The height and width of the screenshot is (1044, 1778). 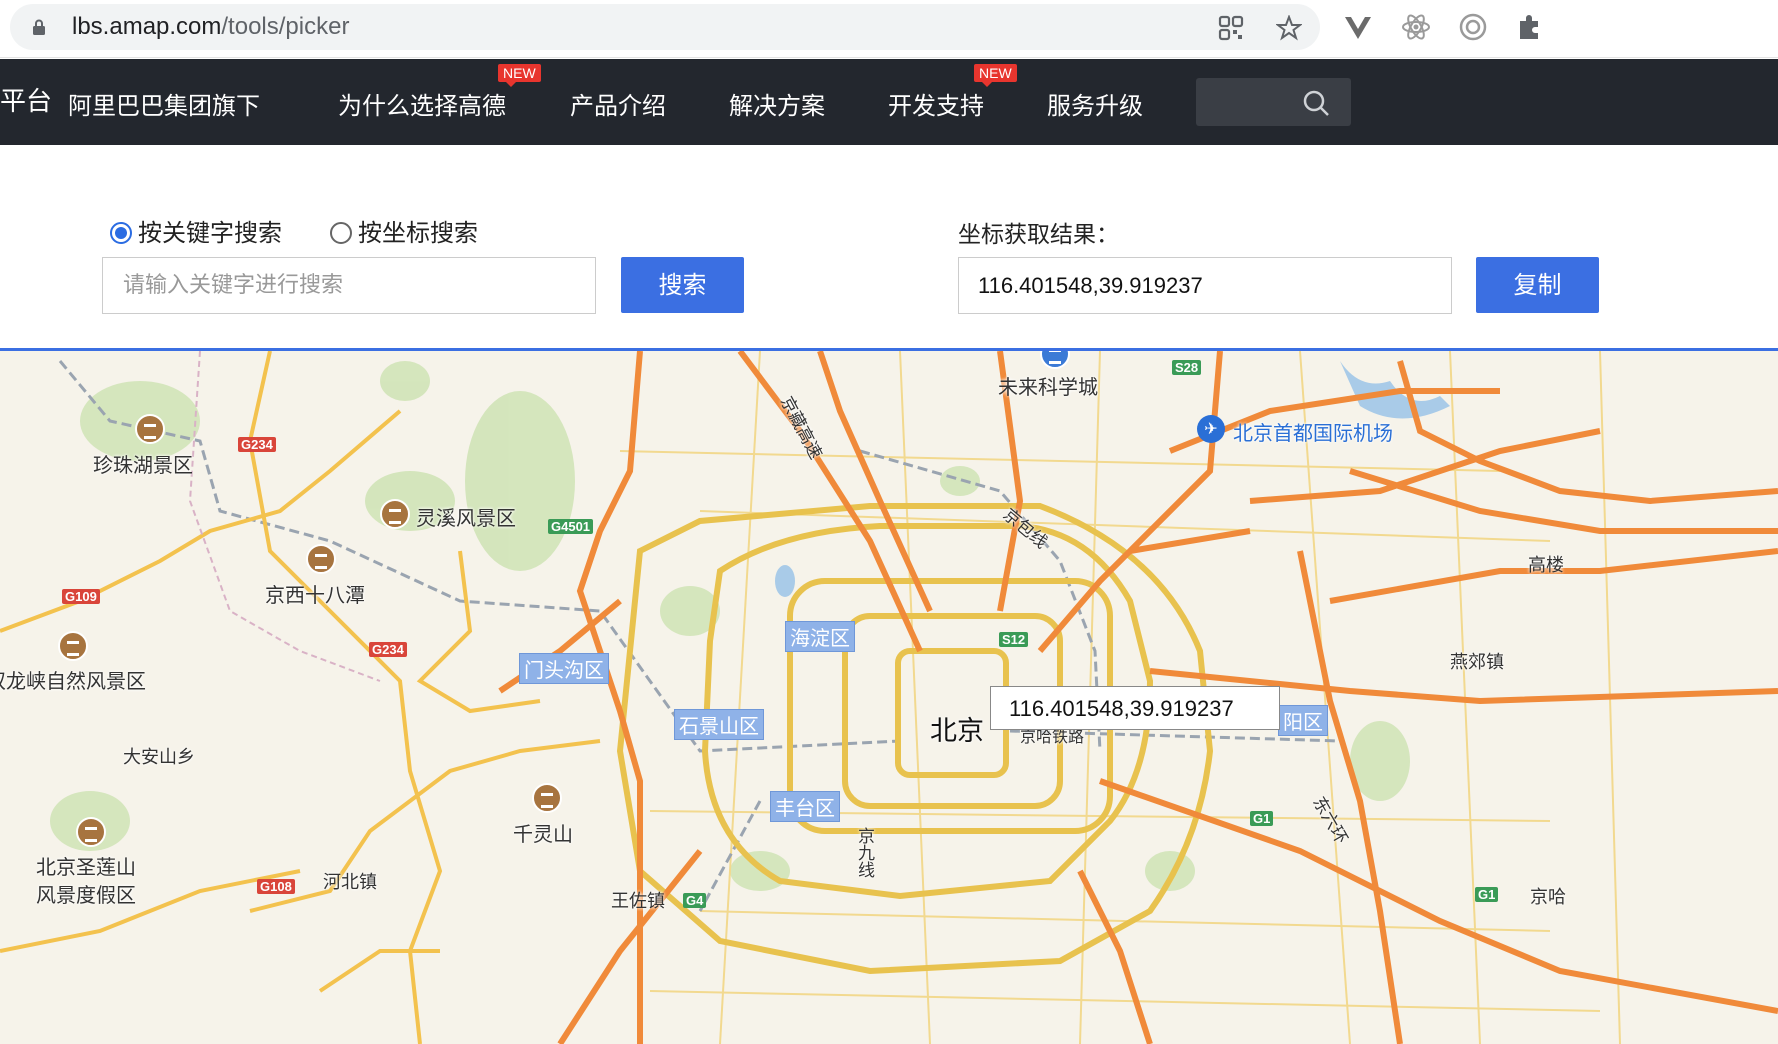 I want to click on nav-item-solutions: 解决方案, so click(x=777, y=103).